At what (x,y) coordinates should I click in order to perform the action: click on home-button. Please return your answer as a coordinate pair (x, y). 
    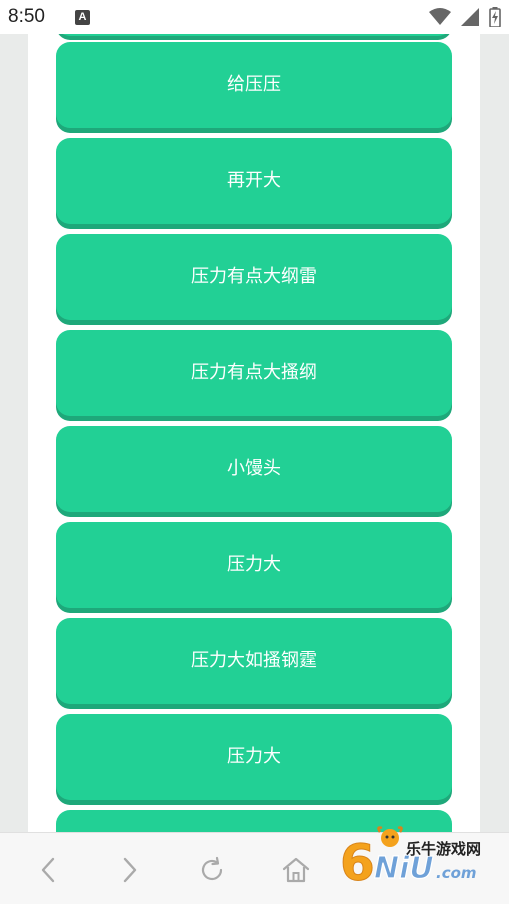
    Looking at the image, I should click on (296, 870).